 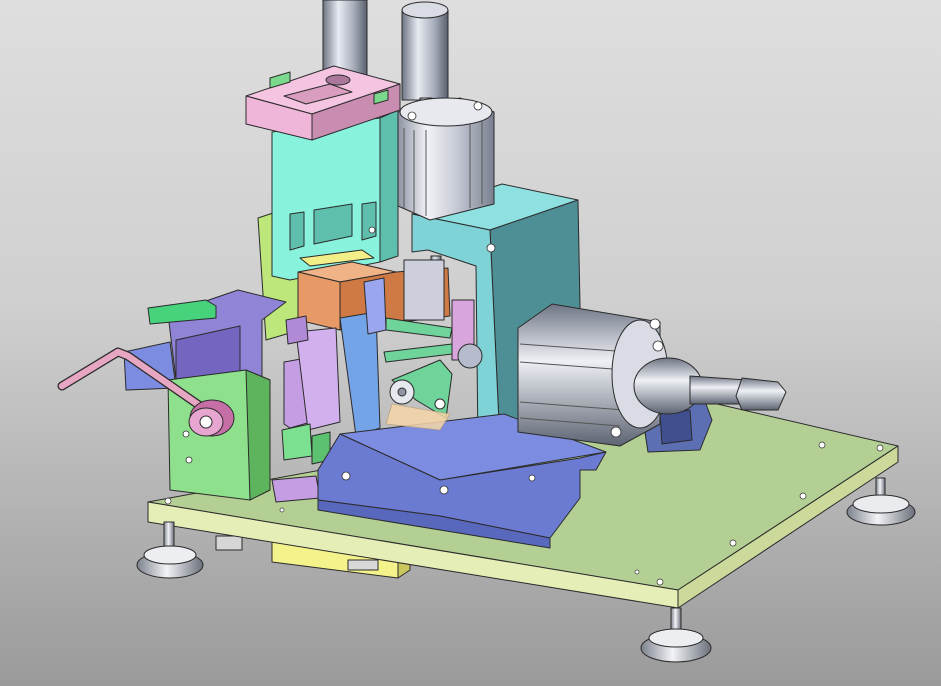 What do you see at coordinates (676, 635) in the screenshot?
I see `leveling-foot-front-right` at bounding box center [676, 635].